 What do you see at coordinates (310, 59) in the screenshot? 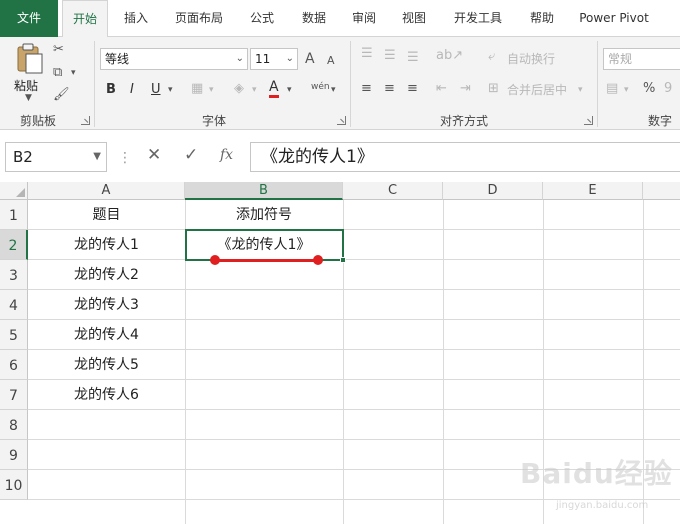
I see `grow-font-icon: A` at bounding box center [310, 59].